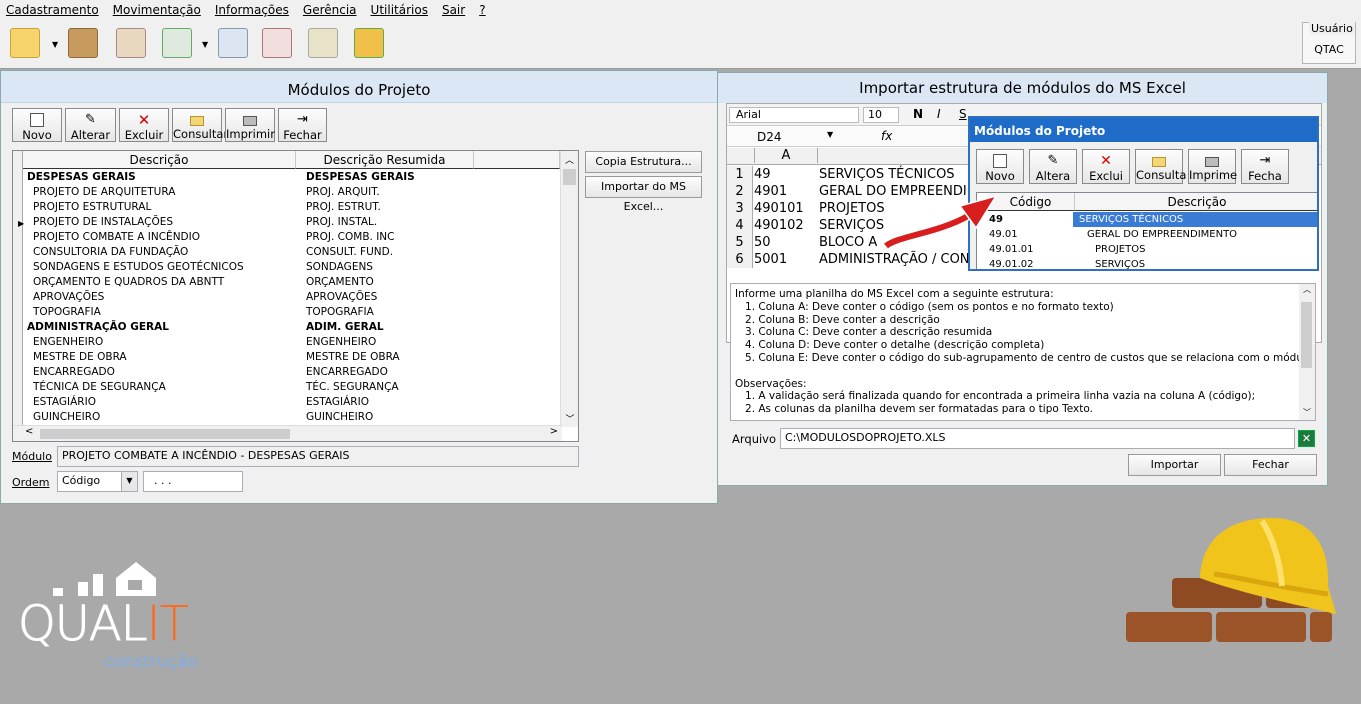 The height and width of the screenshot is (704, 1361). What do you see at coordinates (1000, 161) in the screenshot?
I see `new-document-icon` at bounding box center [1000, 161].